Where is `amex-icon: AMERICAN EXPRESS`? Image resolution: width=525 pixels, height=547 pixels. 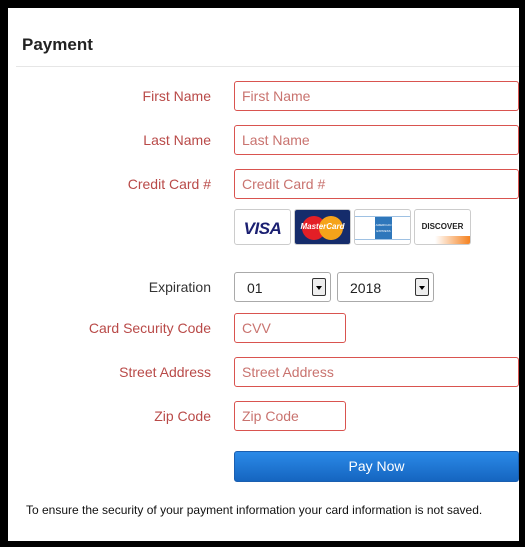 amex-icon: AMERICAN EXPRESS is located at coordinates (382, 227).